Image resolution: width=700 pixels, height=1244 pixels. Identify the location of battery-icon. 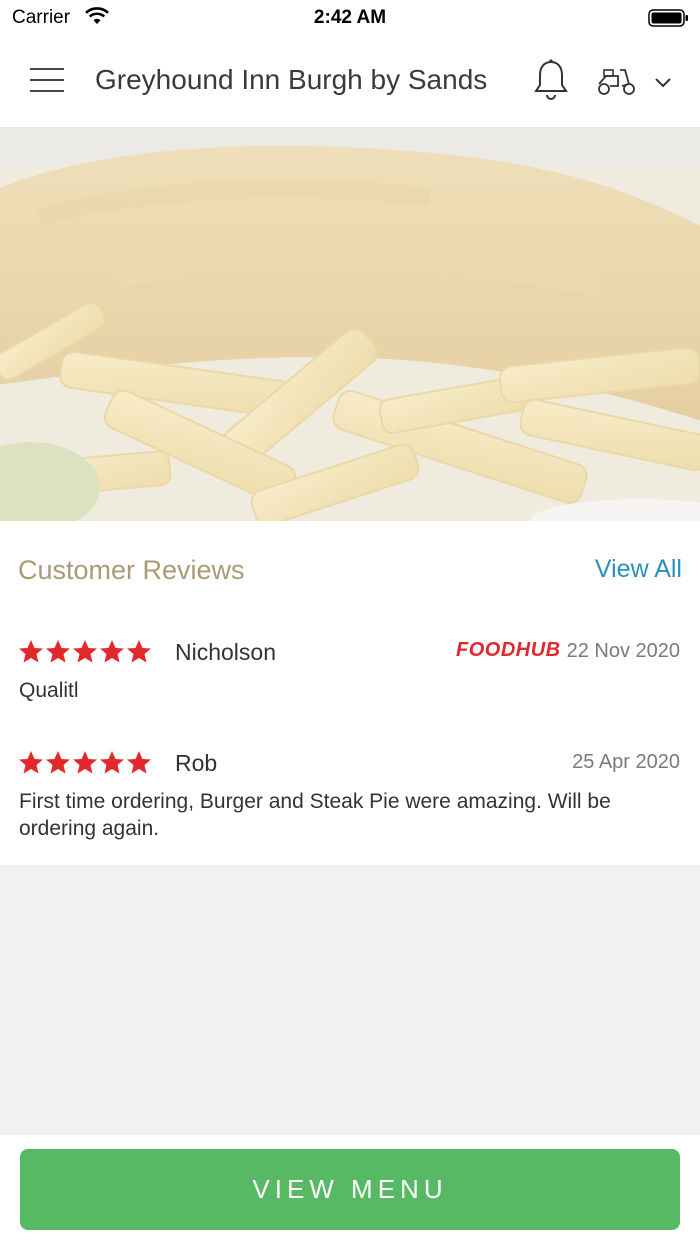
(668, 18).